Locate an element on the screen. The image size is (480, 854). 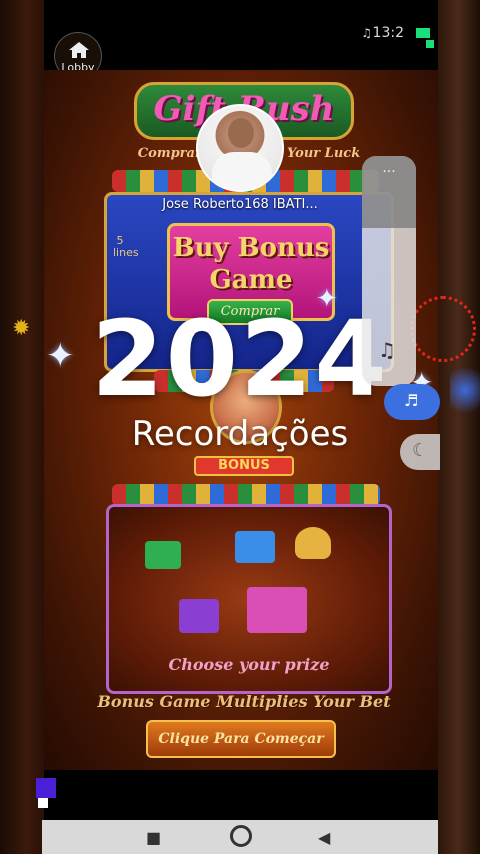
gift-decoration-bottom is located at coordinates (246, 495).